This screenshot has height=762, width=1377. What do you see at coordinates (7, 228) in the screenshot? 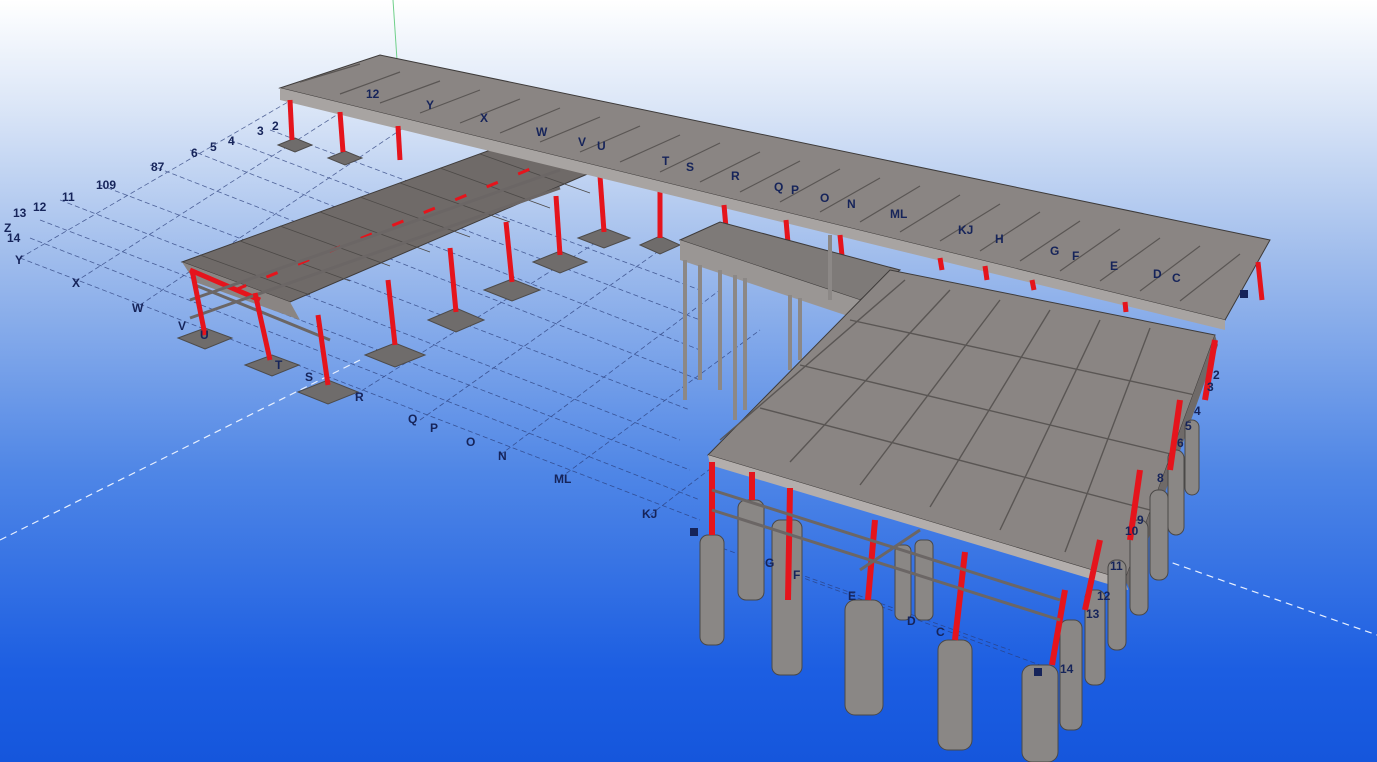
I see `grid-label-left-z: Z` at bounding box center [7, 228].